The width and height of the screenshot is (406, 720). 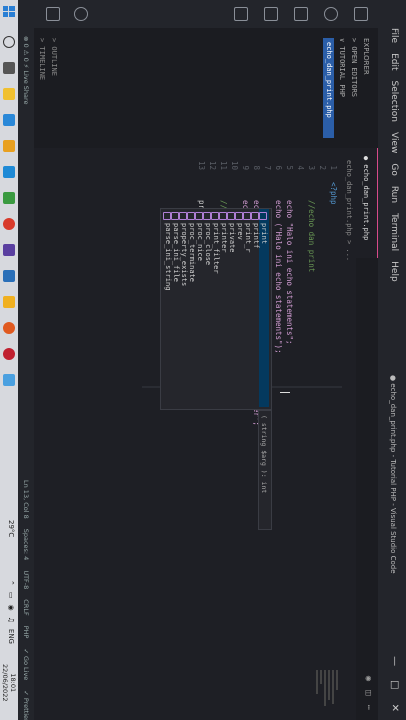 What do you see at coordinates (9, 328) in the screenshot?
I see `firefox-icon` at bounding box center [9, 328].